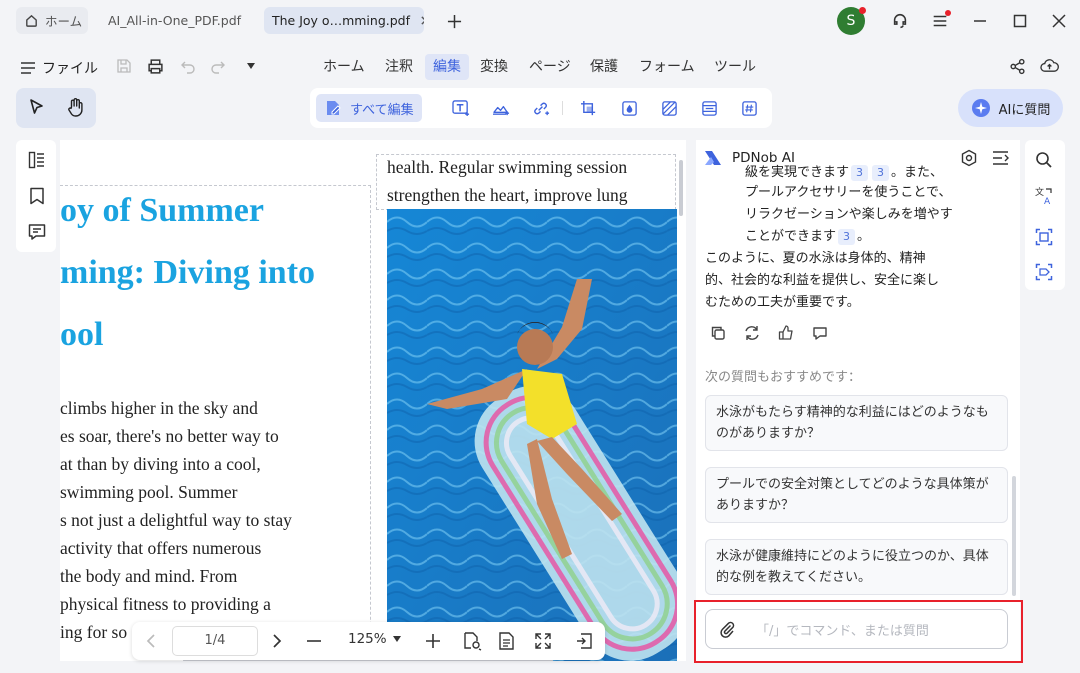  What do you see at coordinates (1017, 66) in the screenshot?
I see `share-icon` at bounding box center [1017, 66].